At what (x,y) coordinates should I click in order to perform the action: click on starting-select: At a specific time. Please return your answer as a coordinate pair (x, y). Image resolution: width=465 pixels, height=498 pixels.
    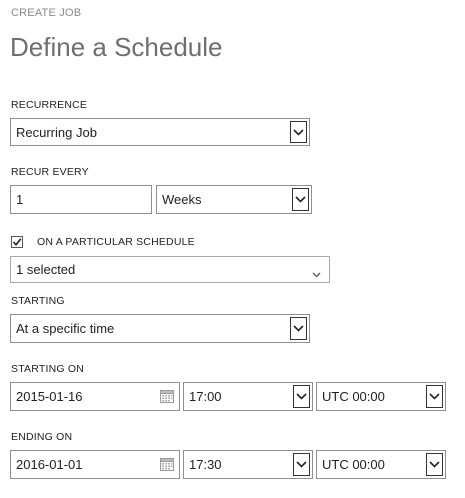
    Looking at the image, I should click on (160, 328).